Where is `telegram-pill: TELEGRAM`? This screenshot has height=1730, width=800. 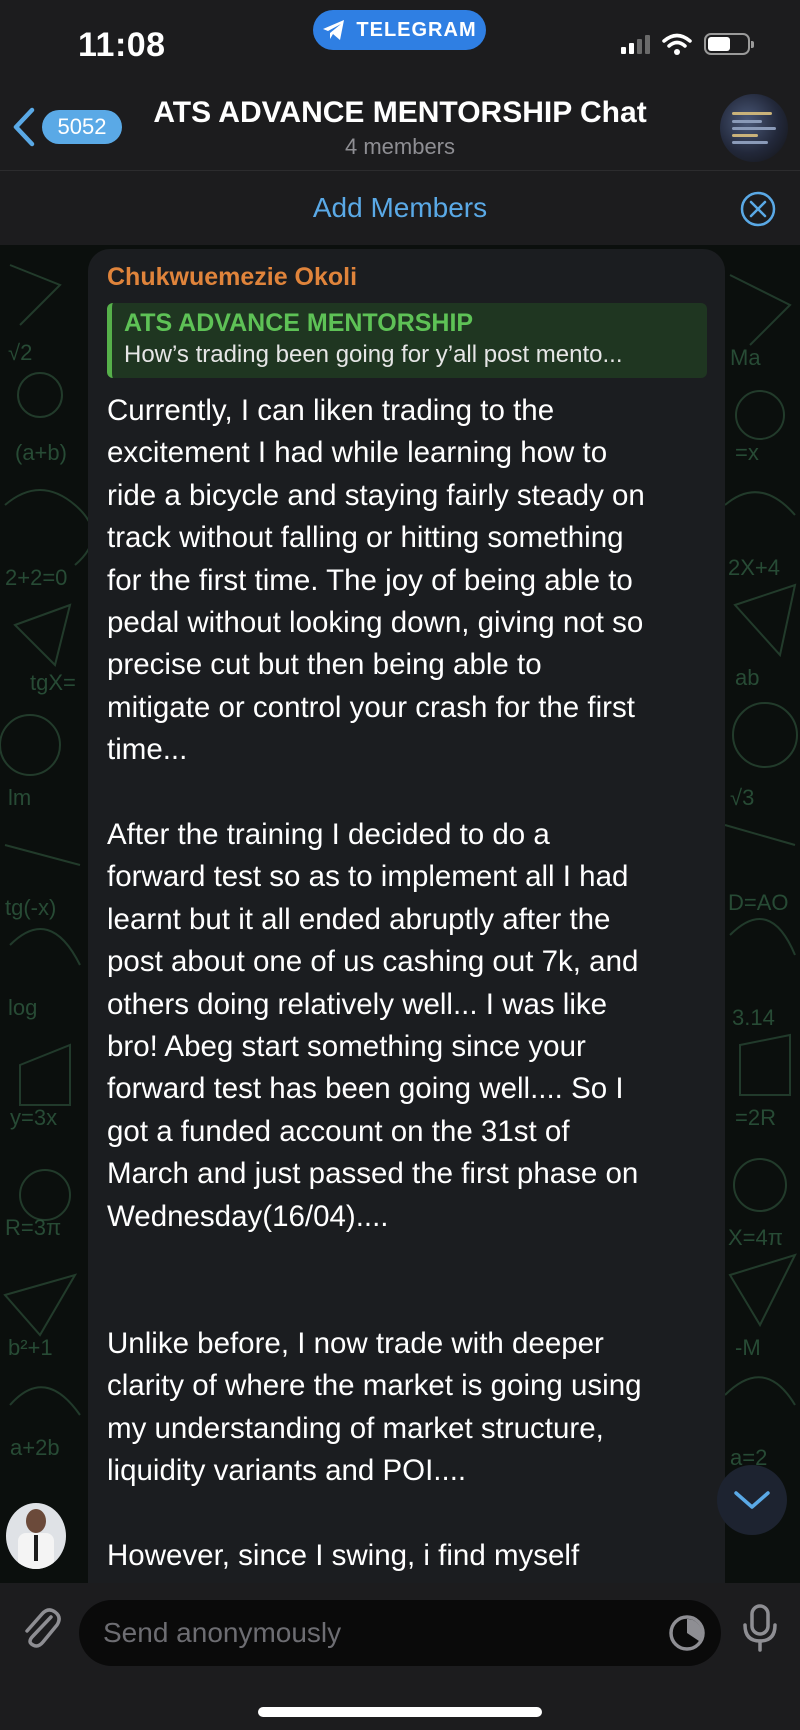
telegram-pill: TELEGRAM is located at coordinates (399, 30).